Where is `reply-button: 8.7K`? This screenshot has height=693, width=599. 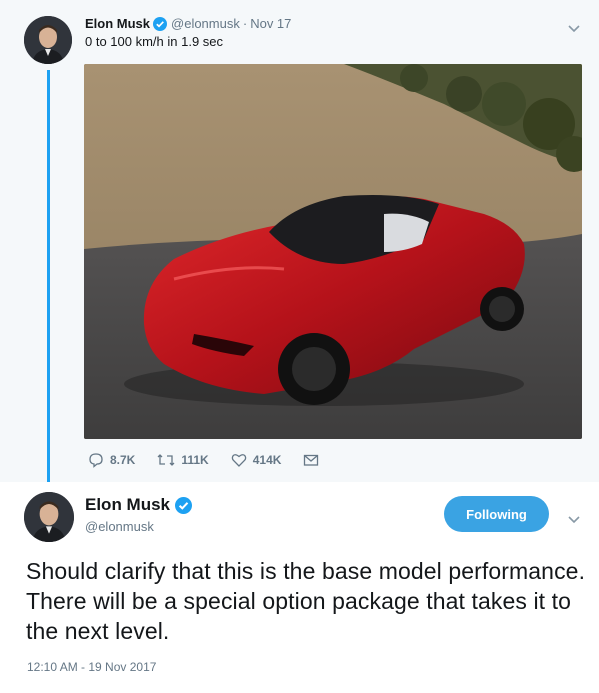
reply-button: 8.7K is located at coordinates (111, 460).